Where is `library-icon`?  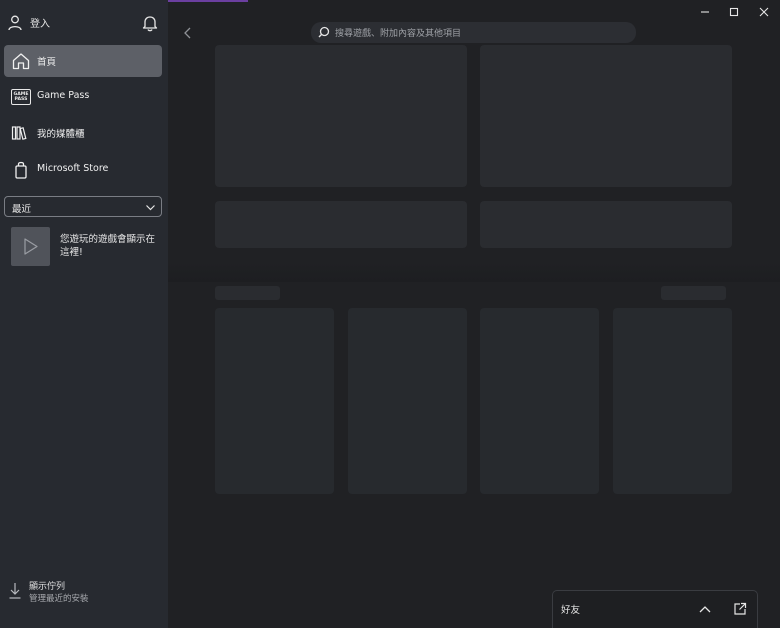 library-icon is located at coordinates (19, 133).